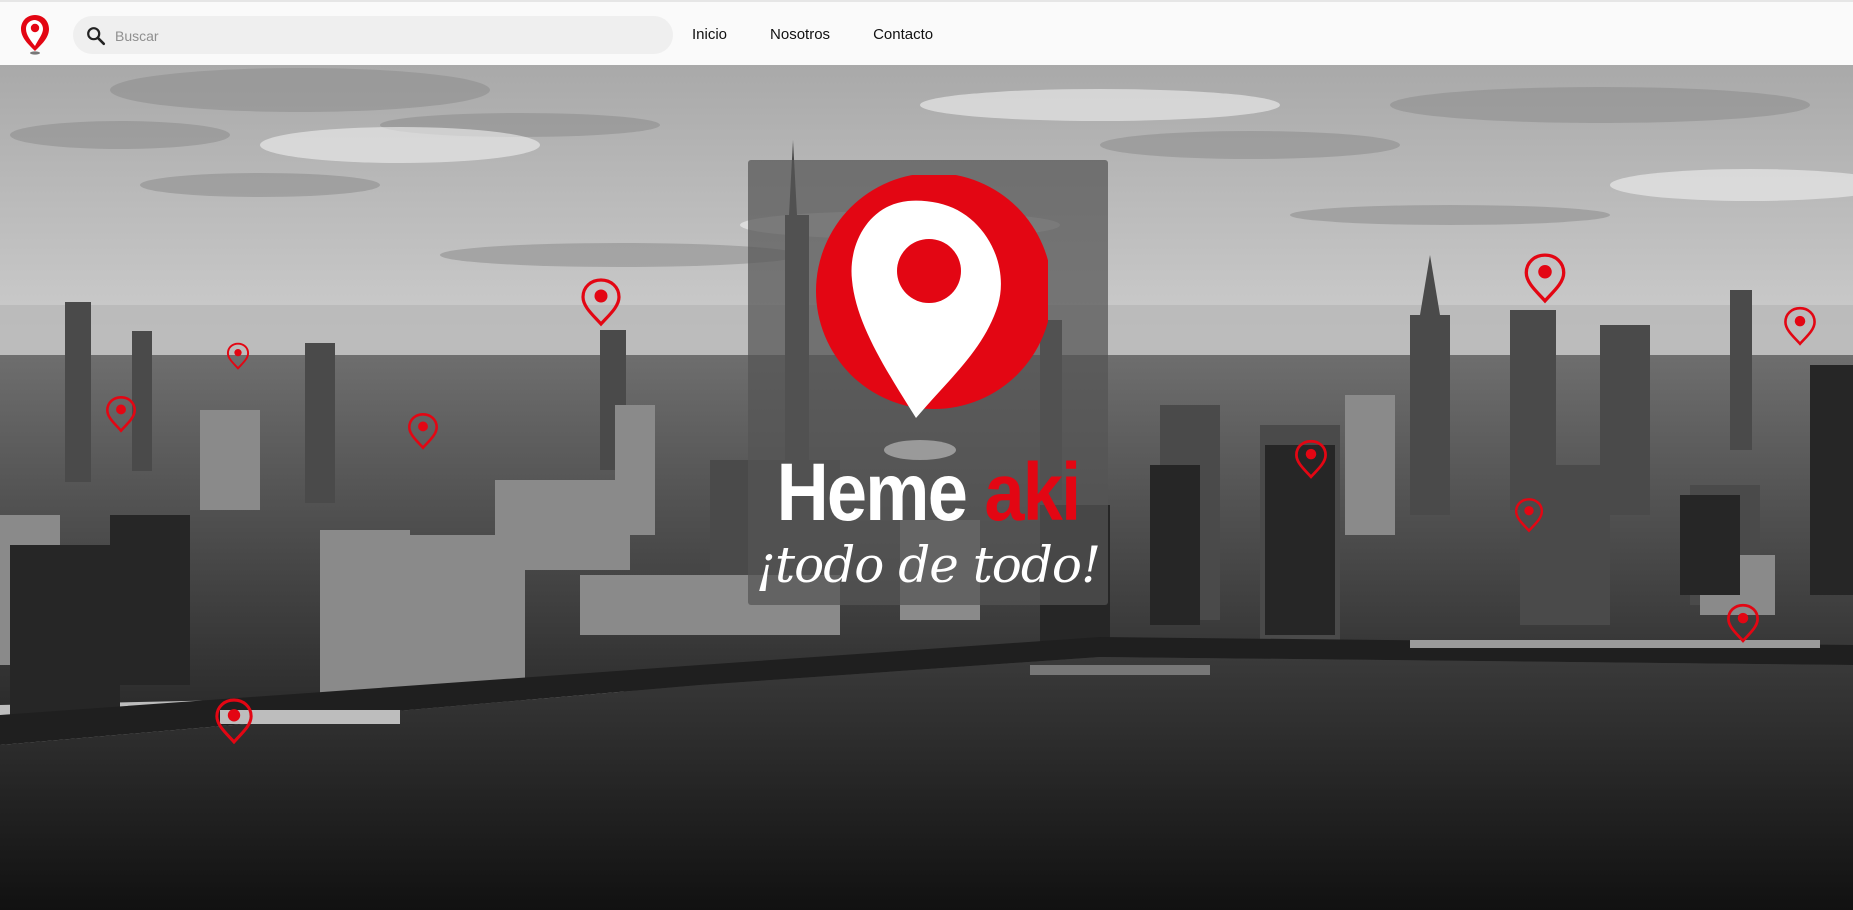  Describe the element at coordinates (903, 34) in the screenshot. I see `nav-link-contacto: Contacto` at that location.